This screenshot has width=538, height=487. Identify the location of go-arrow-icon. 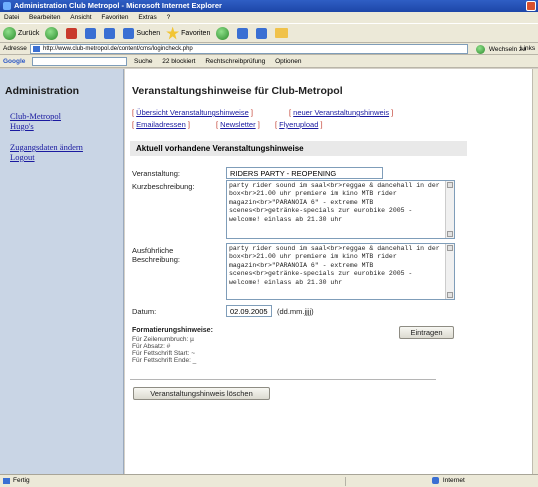
(480, 49).